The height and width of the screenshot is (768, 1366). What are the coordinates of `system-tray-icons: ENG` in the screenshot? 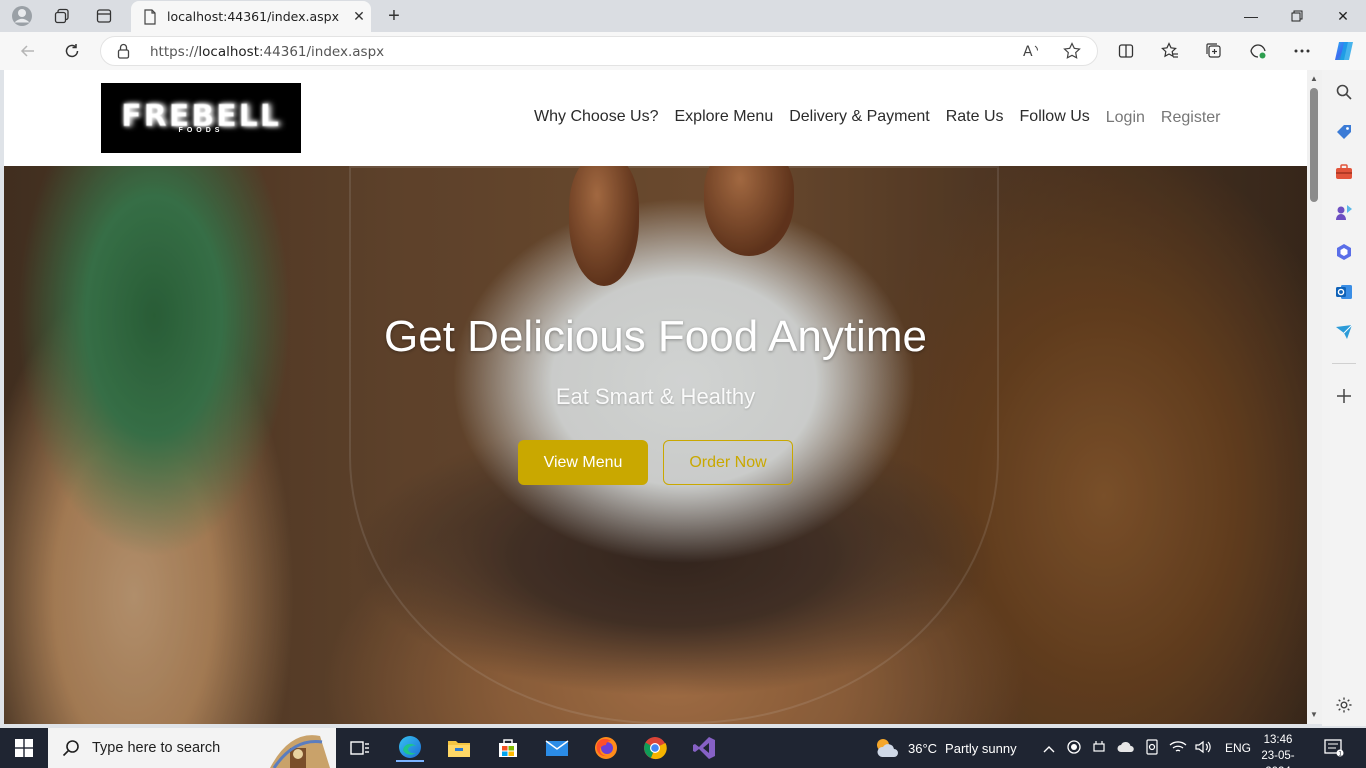 It's located at (1147, 748).